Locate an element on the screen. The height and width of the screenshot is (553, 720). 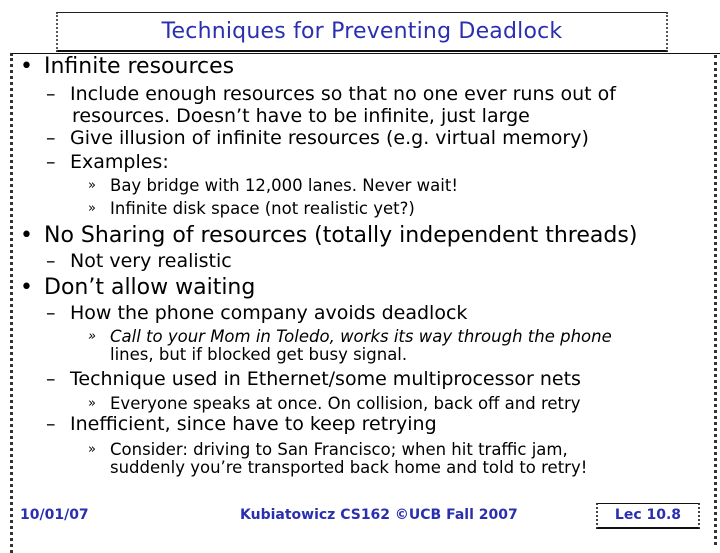
sub-item: – Examples: is located at coordinates (107, 162).